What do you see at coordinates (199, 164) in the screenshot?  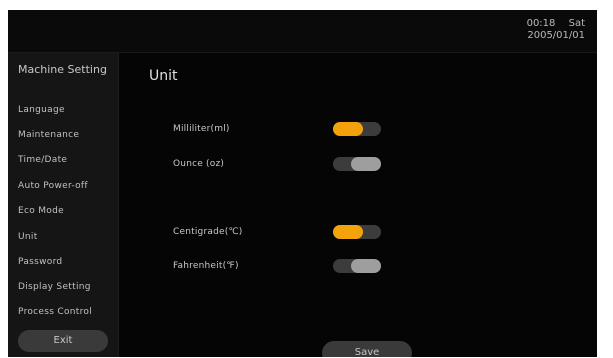 I see `ounce-label: Ounce (oz)` at bounding box center [199, 164].